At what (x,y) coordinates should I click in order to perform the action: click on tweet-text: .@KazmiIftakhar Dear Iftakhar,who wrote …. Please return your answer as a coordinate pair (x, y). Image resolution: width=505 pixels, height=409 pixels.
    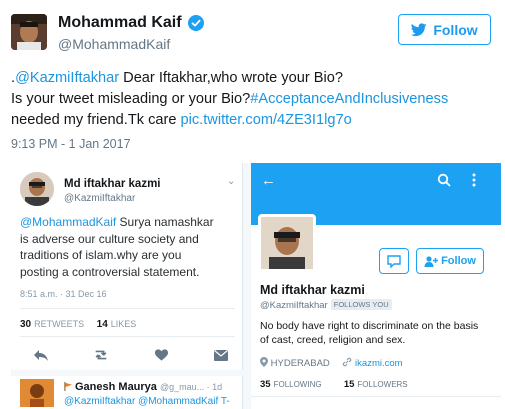
    Looking at the image, I should click on (230, 99).